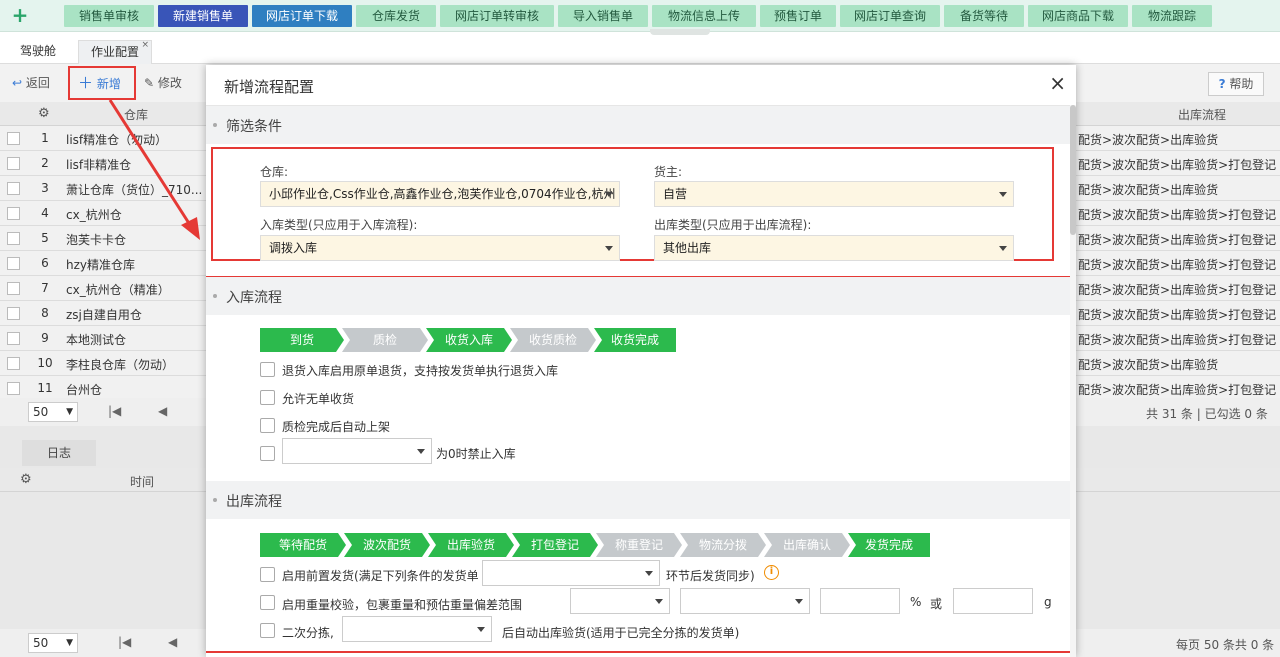  What do you see at coordinates (267, 574) in the screenshot?
I see `outbound-opt1-checkbox` at bounding box center [267, 574].